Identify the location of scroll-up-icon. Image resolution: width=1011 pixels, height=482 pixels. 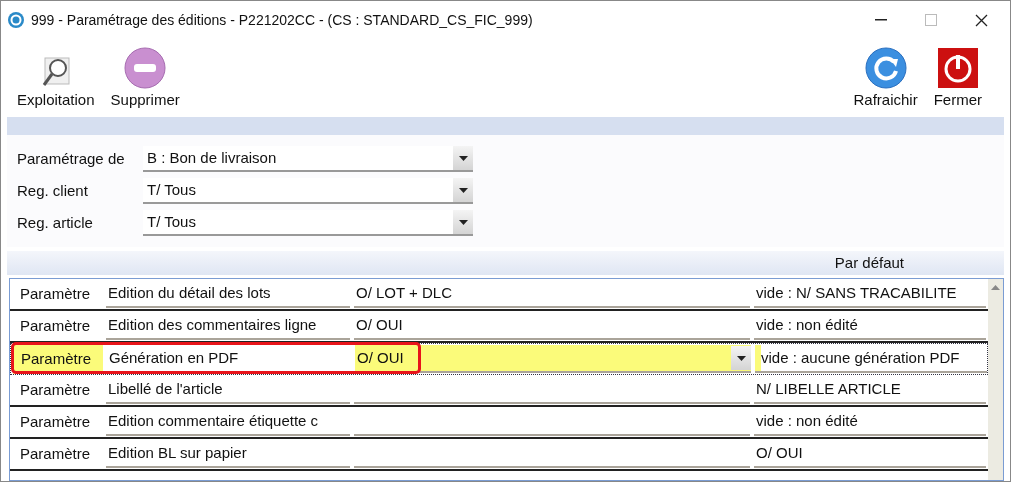
(995, 287).